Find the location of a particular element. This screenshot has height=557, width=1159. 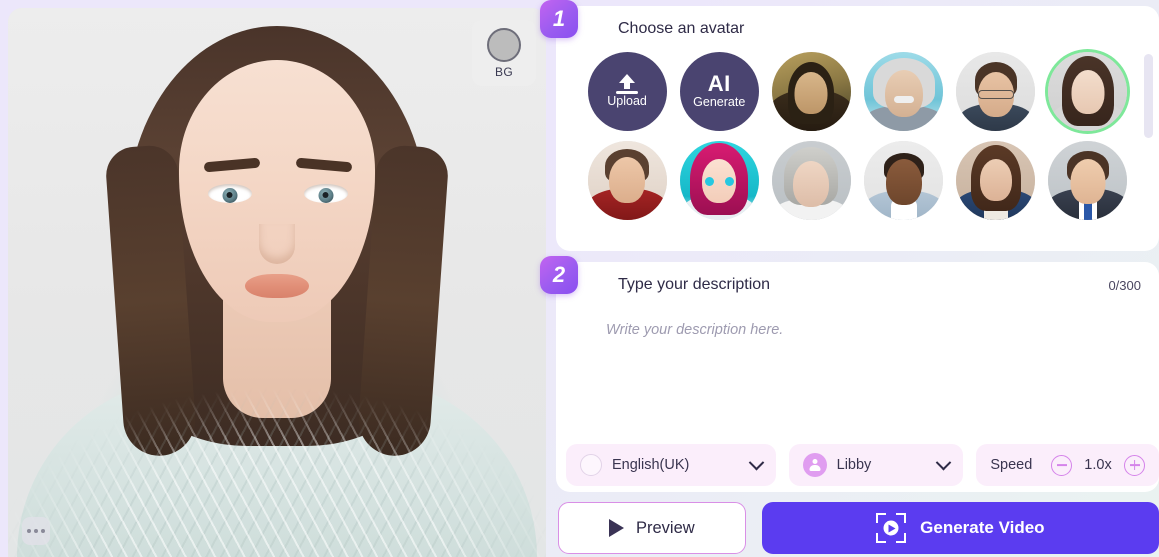

step-2-badge: 2 is located at coordinates (559, 275).